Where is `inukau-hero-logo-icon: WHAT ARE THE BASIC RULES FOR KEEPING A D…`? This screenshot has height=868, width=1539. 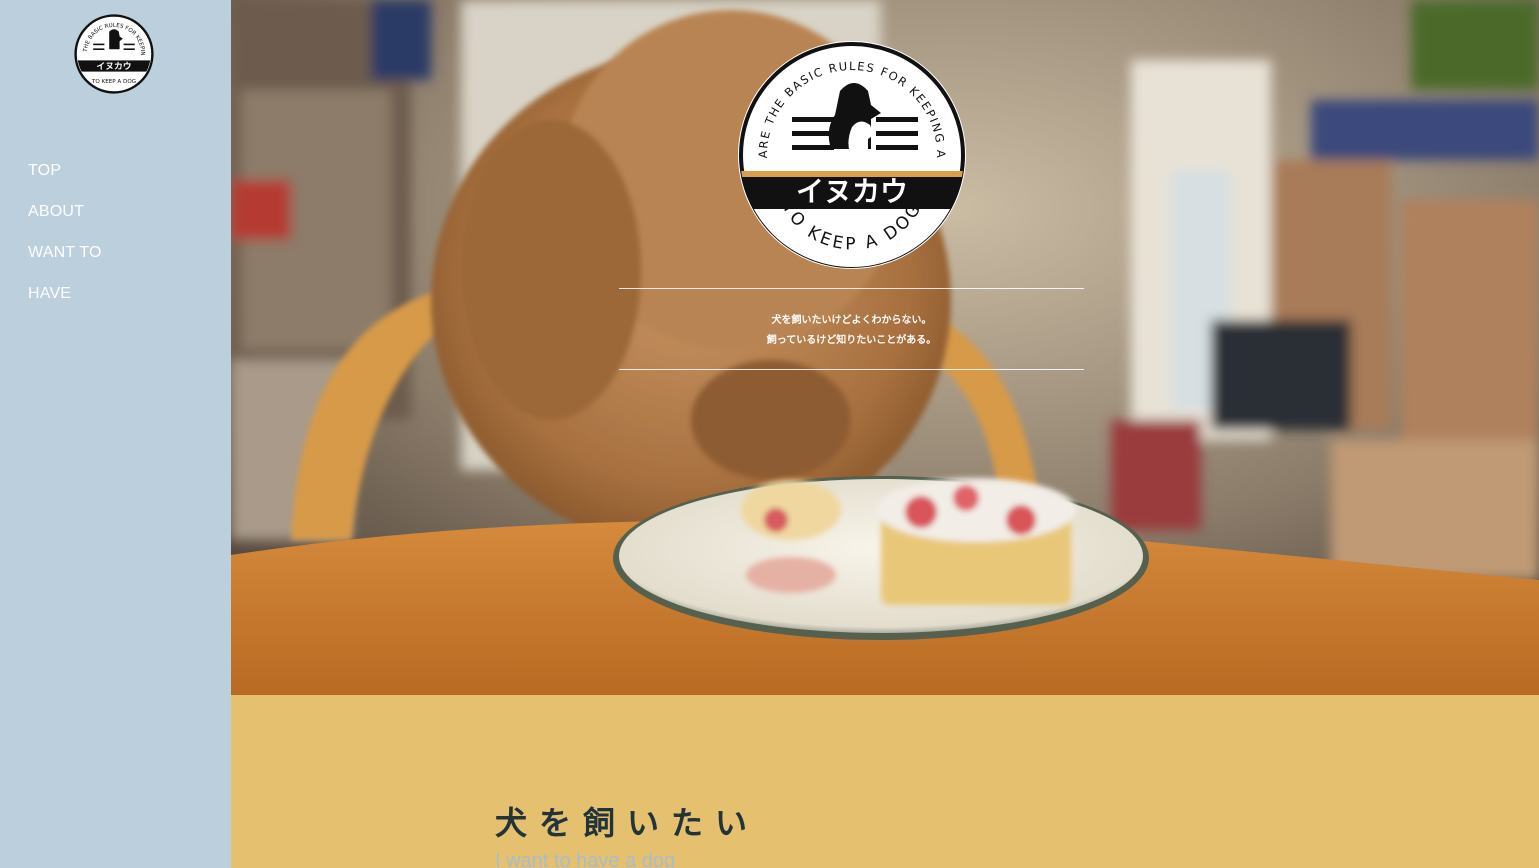 inukau-hero-logo-icon: WHAT ARE THE BASIC RULES FOR KEEPING A D… is located at coordinates (851, 154).